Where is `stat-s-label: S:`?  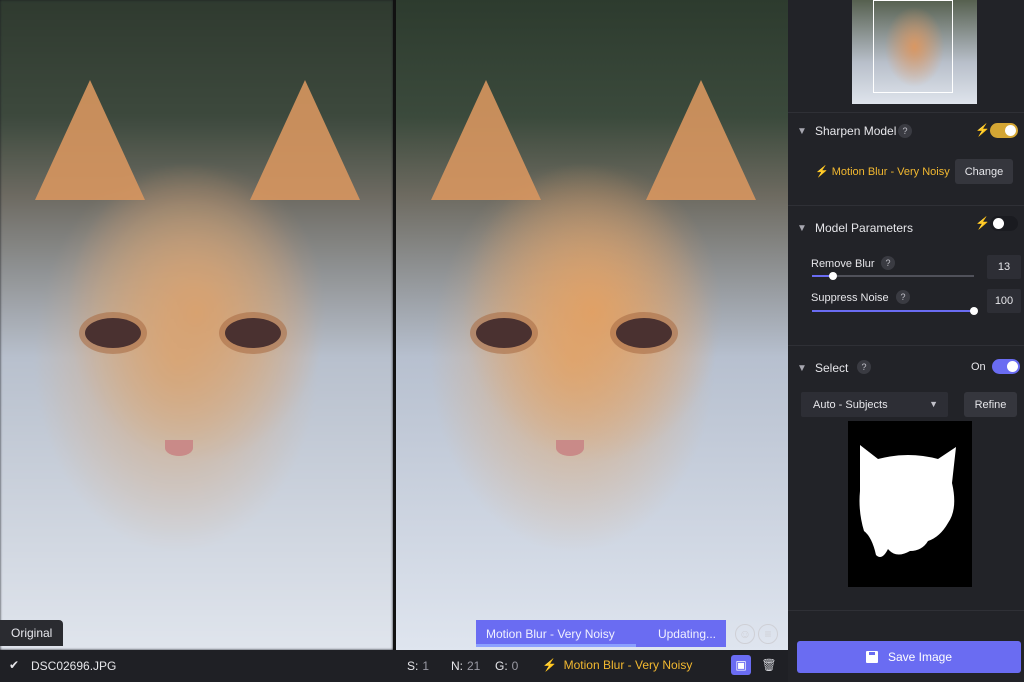
stat-s-label: S: is located at coordinates (413, 666).